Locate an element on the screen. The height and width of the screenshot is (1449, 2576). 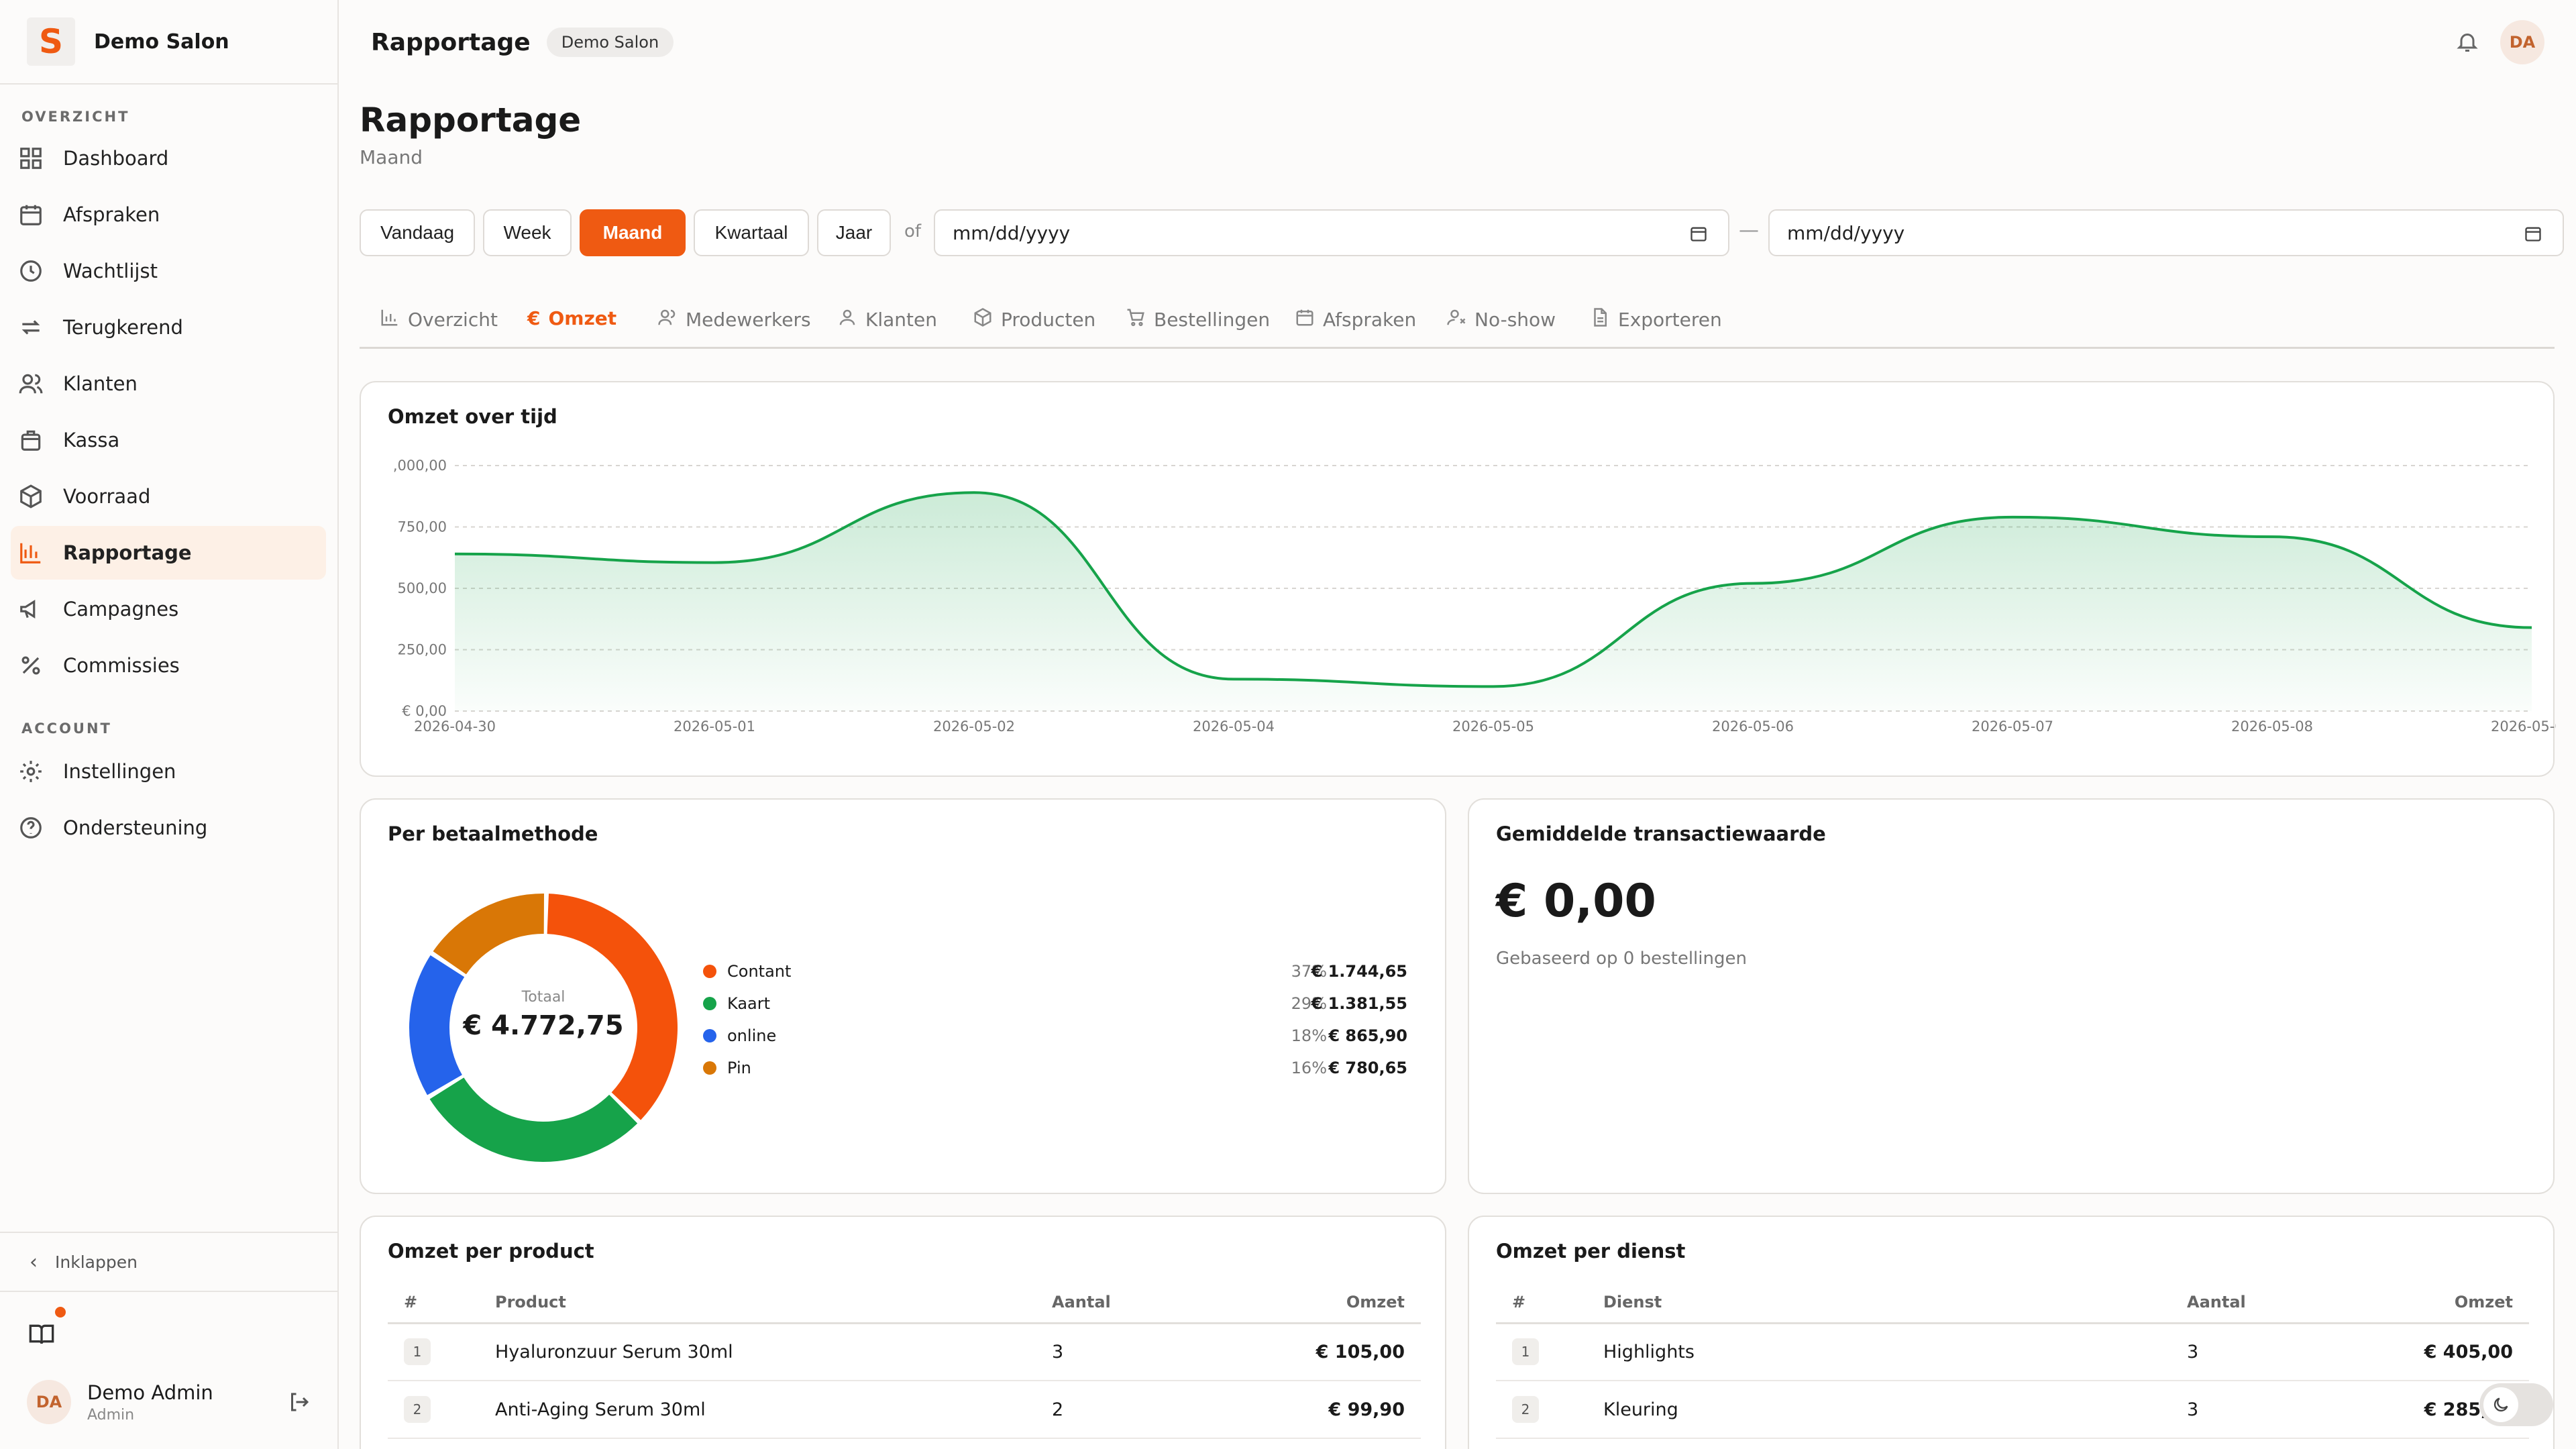
tab-omzet: € Omzet is located at coordinates (571, 318).